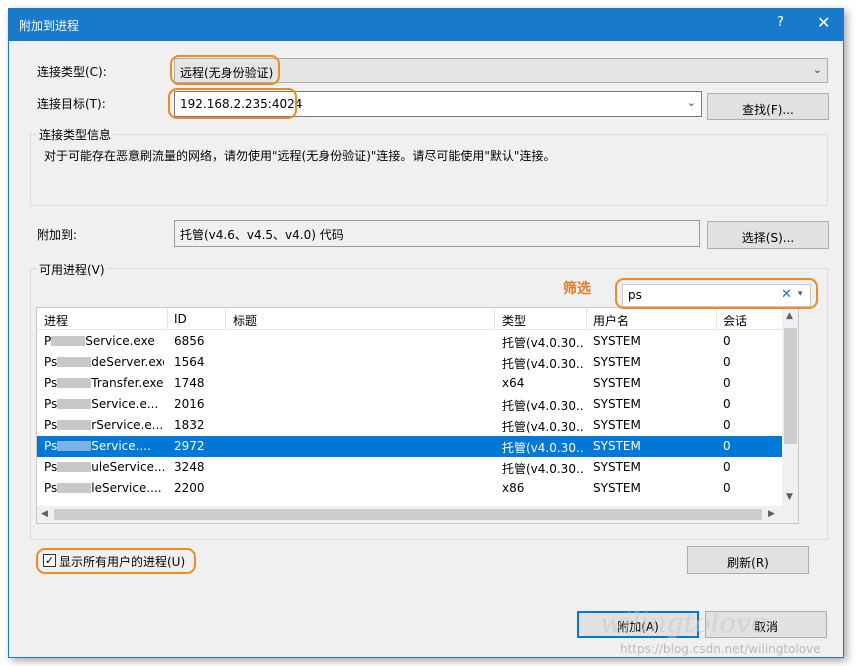  I want to click on process-row: Ps Transfer.exe 1748 x64 SYSTEM 0, so click(409, 383).